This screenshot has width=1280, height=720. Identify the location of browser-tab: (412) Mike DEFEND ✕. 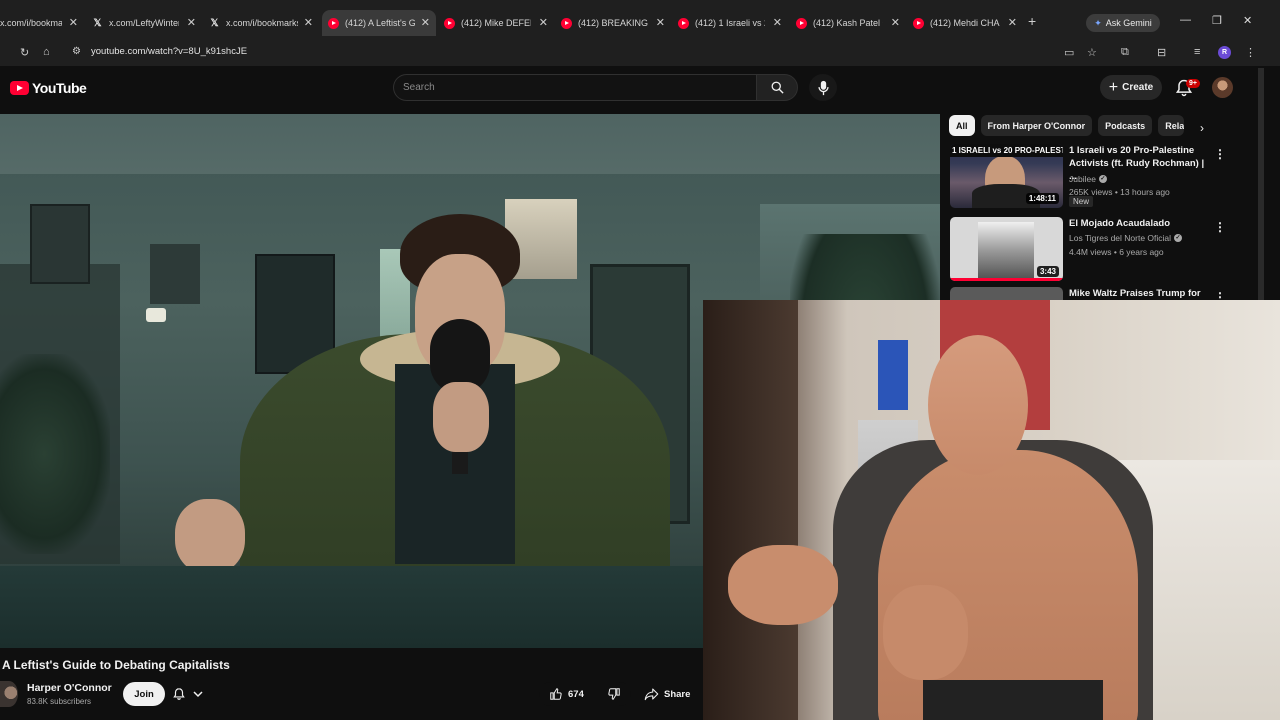
(496, 23).